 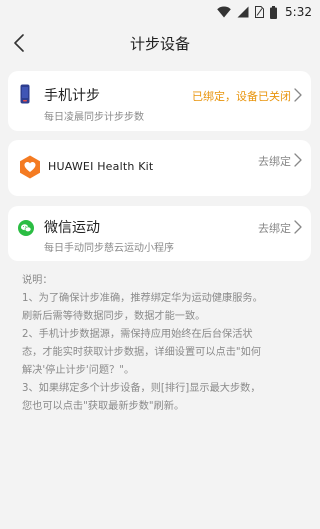 I want to click on instructions-line: 3、如果绑定多个计步设备，则[排行]显示最大步数，, so click(x=141, y=388).